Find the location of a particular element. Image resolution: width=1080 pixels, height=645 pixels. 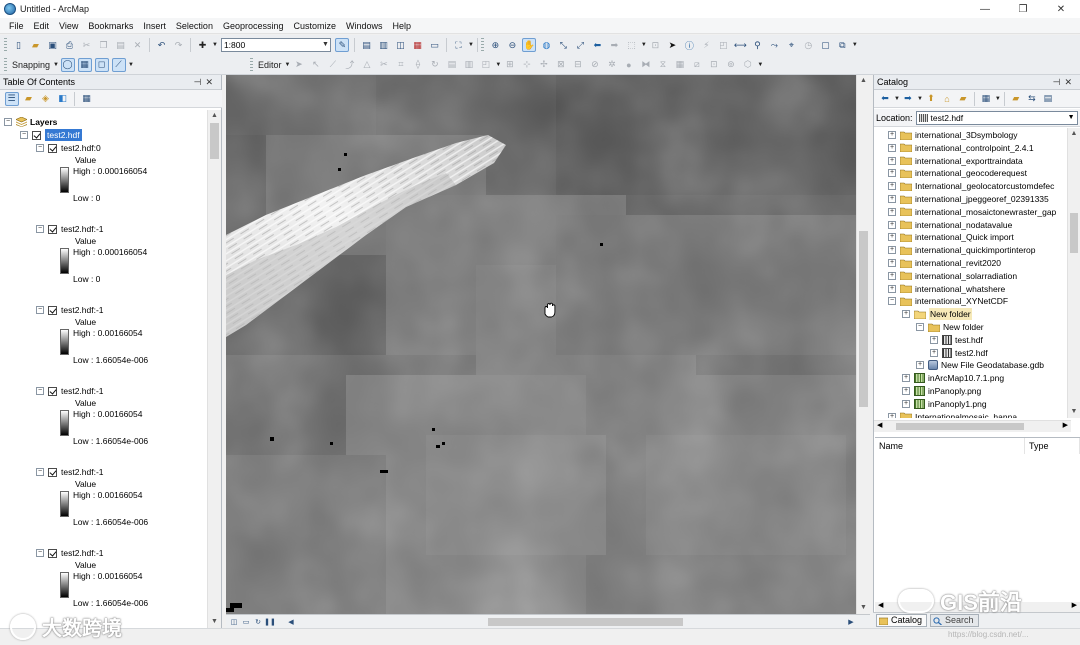

toc-layer-row: − test2.hdf:-1 is located at coordinates (70, 310).